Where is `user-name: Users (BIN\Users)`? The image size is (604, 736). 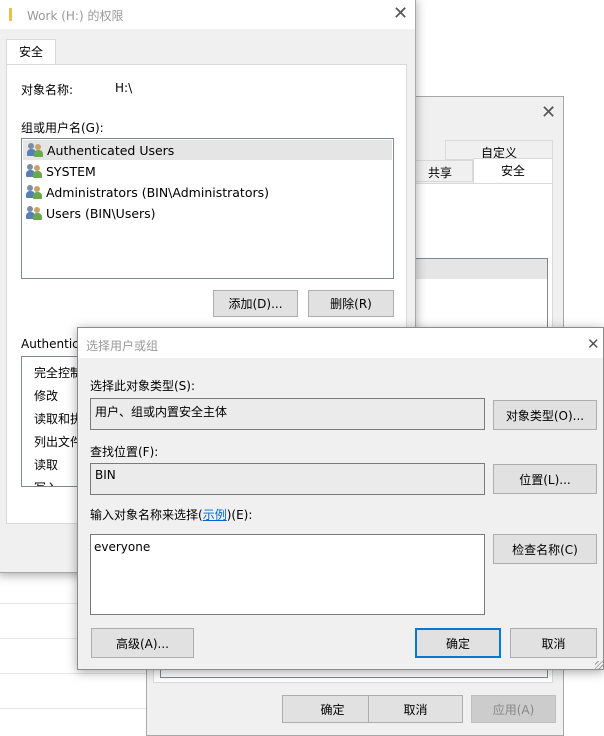 user-name: Users (BIN\Users) is located at coordinates (101, 213).